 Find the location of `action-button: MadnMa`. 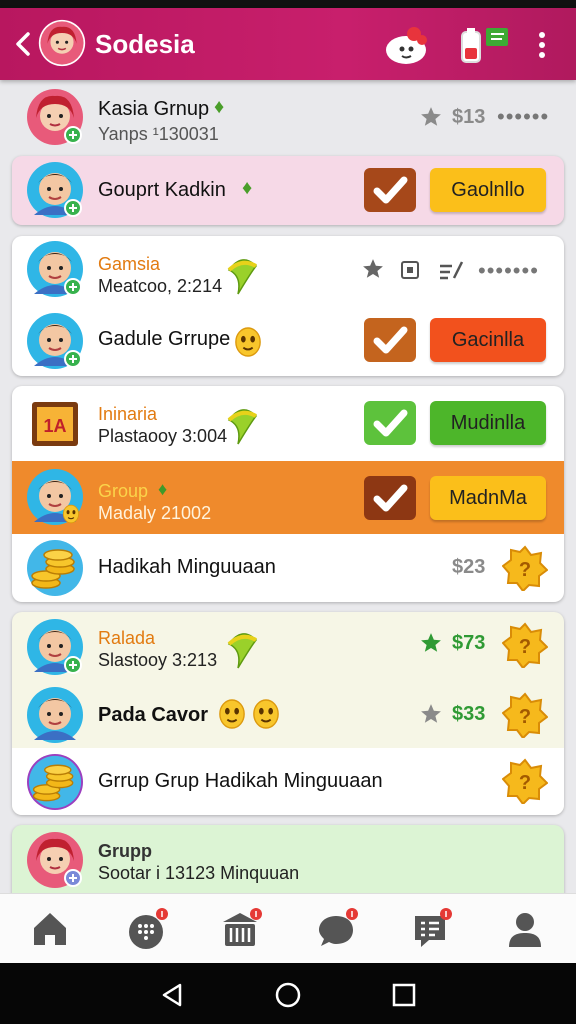

action-button: MadnMa is located at coordinates (488, 498).